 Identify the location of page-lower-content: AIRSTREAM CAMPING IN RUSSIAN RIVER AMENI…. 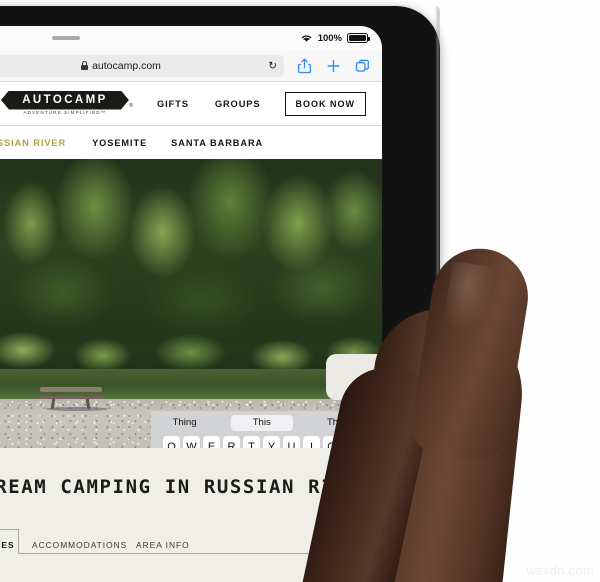
(191, 515).